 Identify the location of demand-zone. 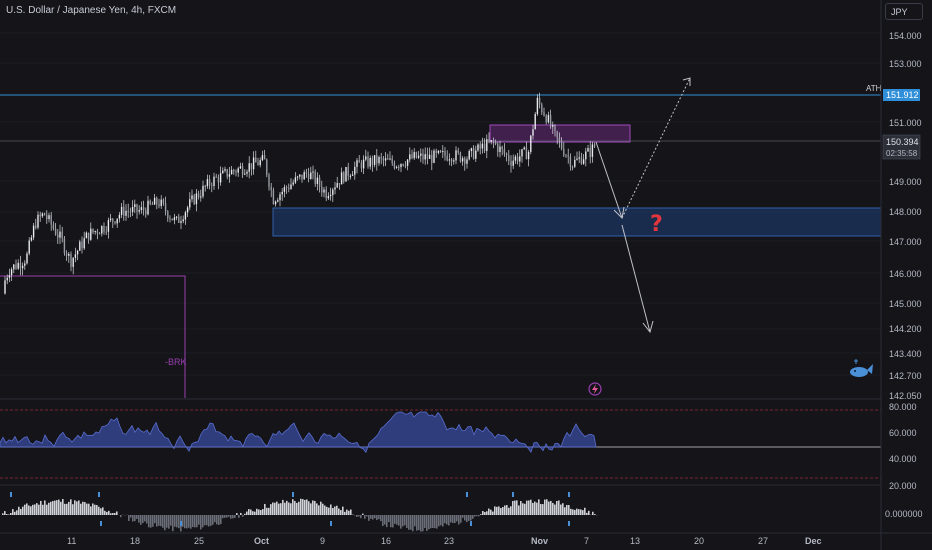
(577, 222).